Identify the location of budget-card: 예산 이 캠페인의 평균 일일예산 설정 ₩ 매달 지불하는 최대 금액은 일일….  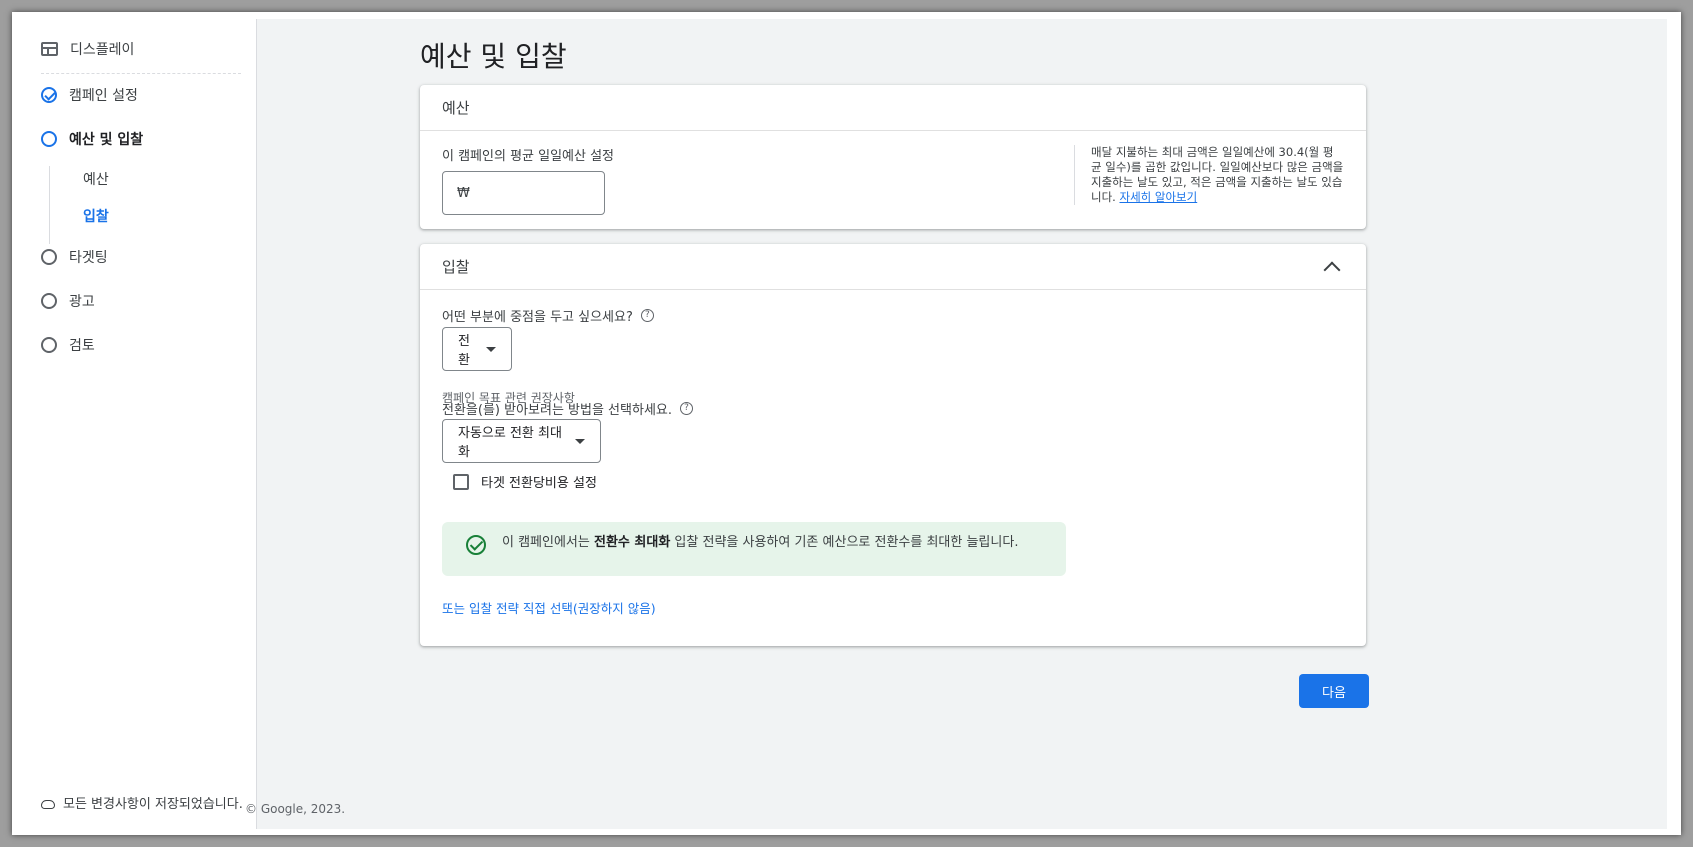
(893, 157).